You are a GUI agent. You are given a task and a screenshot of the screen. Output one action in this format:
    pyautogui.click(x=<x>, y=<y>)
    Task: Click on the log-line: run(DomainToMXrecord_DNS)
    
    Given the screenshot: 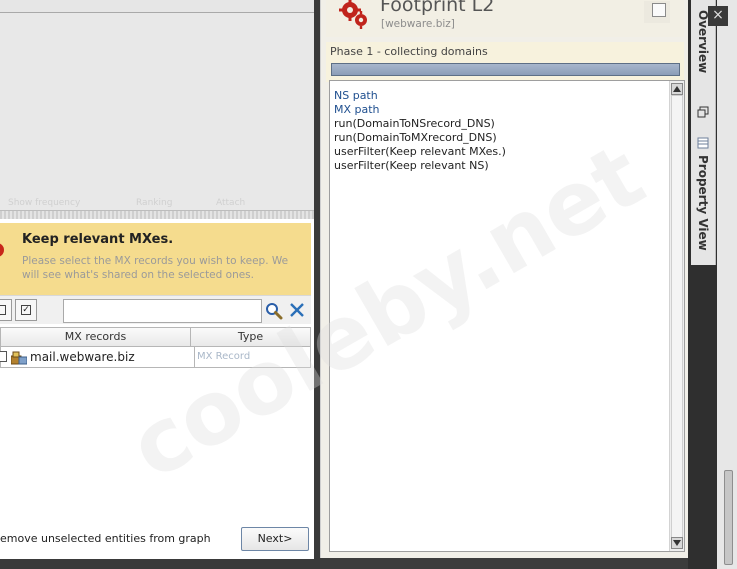 What is the action you would take?
    pyautogui.click(x=415, y=137)
    